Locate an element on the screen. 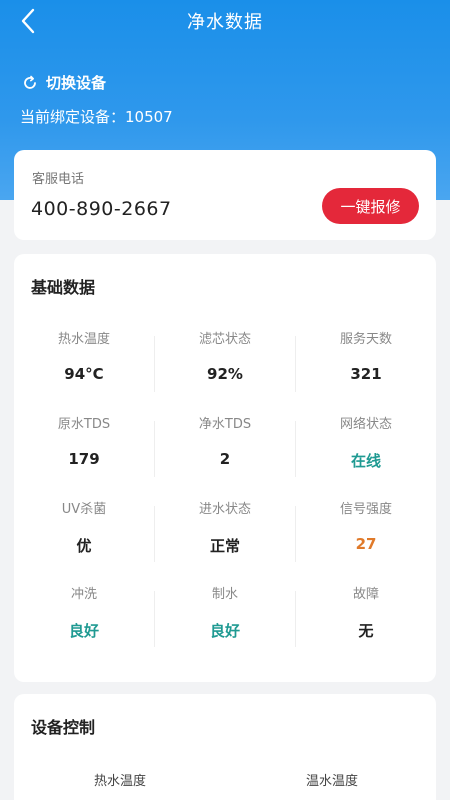 The image size is (450, 800). top-bar: 净水数据 is located at coordinates (225, 21).